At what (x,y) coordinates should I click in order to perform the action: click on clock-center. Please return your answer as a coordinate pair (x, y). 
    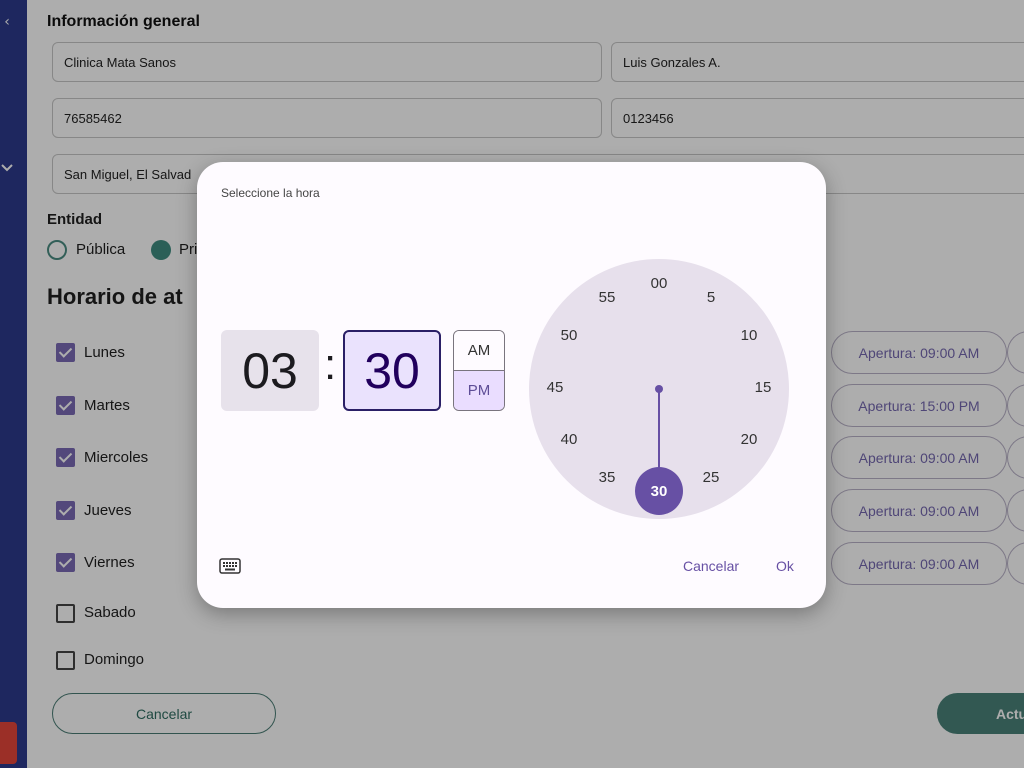
    Looking at the image, I should click on (659, 389).